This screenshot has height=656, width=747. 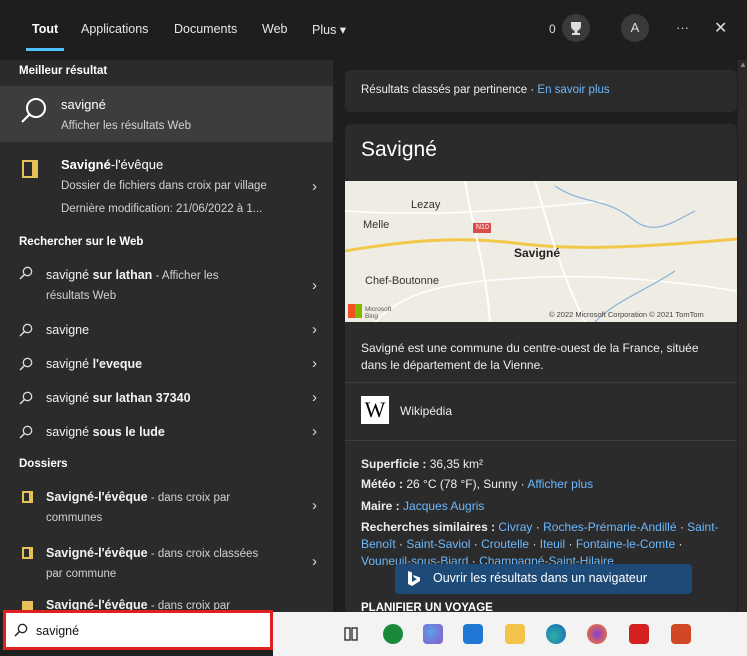 I want to click on close-icon: ✕, so click(x=720, y=28).